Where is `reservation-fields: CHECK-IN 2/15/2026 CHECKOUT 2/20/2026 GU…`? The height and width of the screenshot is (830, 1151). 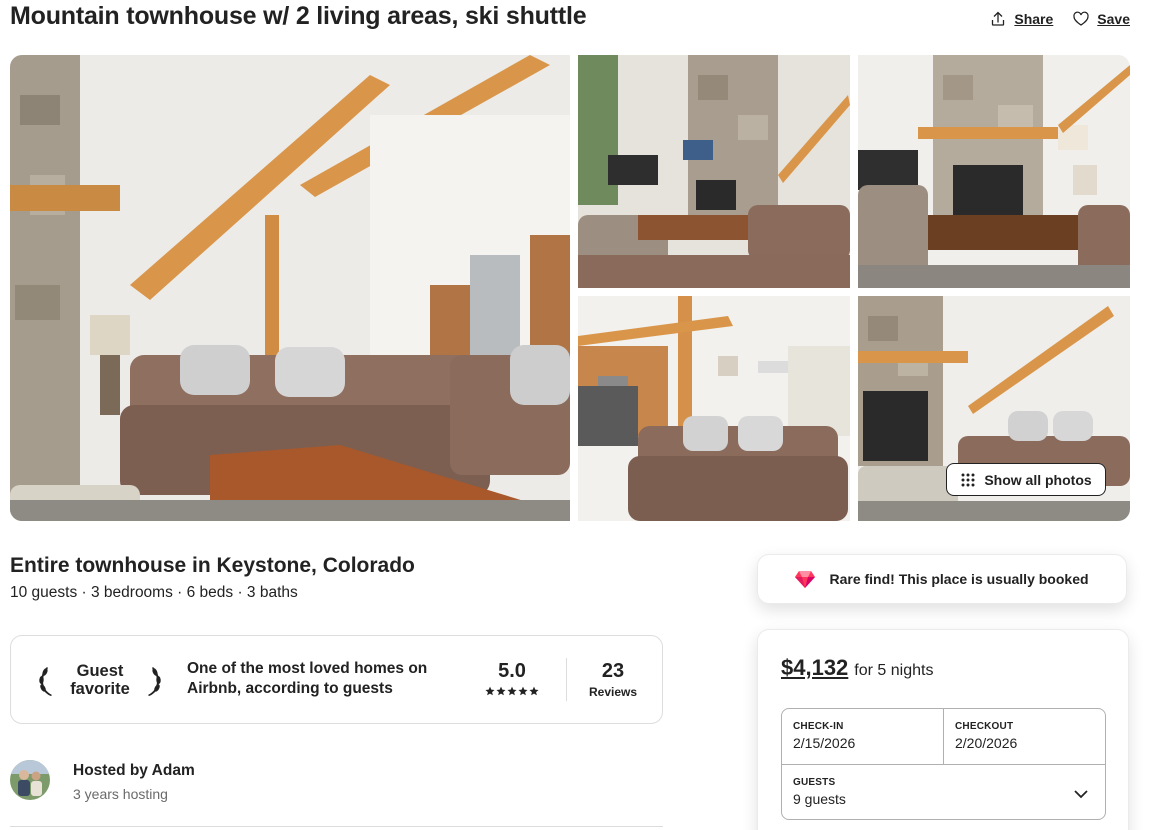 reservation-fields: CHECK-IN 2/15/2026 CHECKOUT 2/20/2026 GU… is located at coordinates (943, 764).